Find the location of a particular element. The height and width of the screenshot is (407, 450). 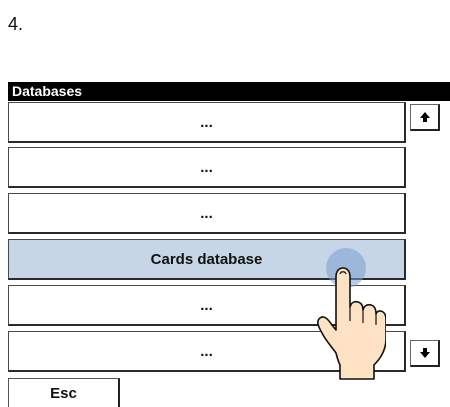

esc-button-label: Esc is located at coordinates (63, 393).